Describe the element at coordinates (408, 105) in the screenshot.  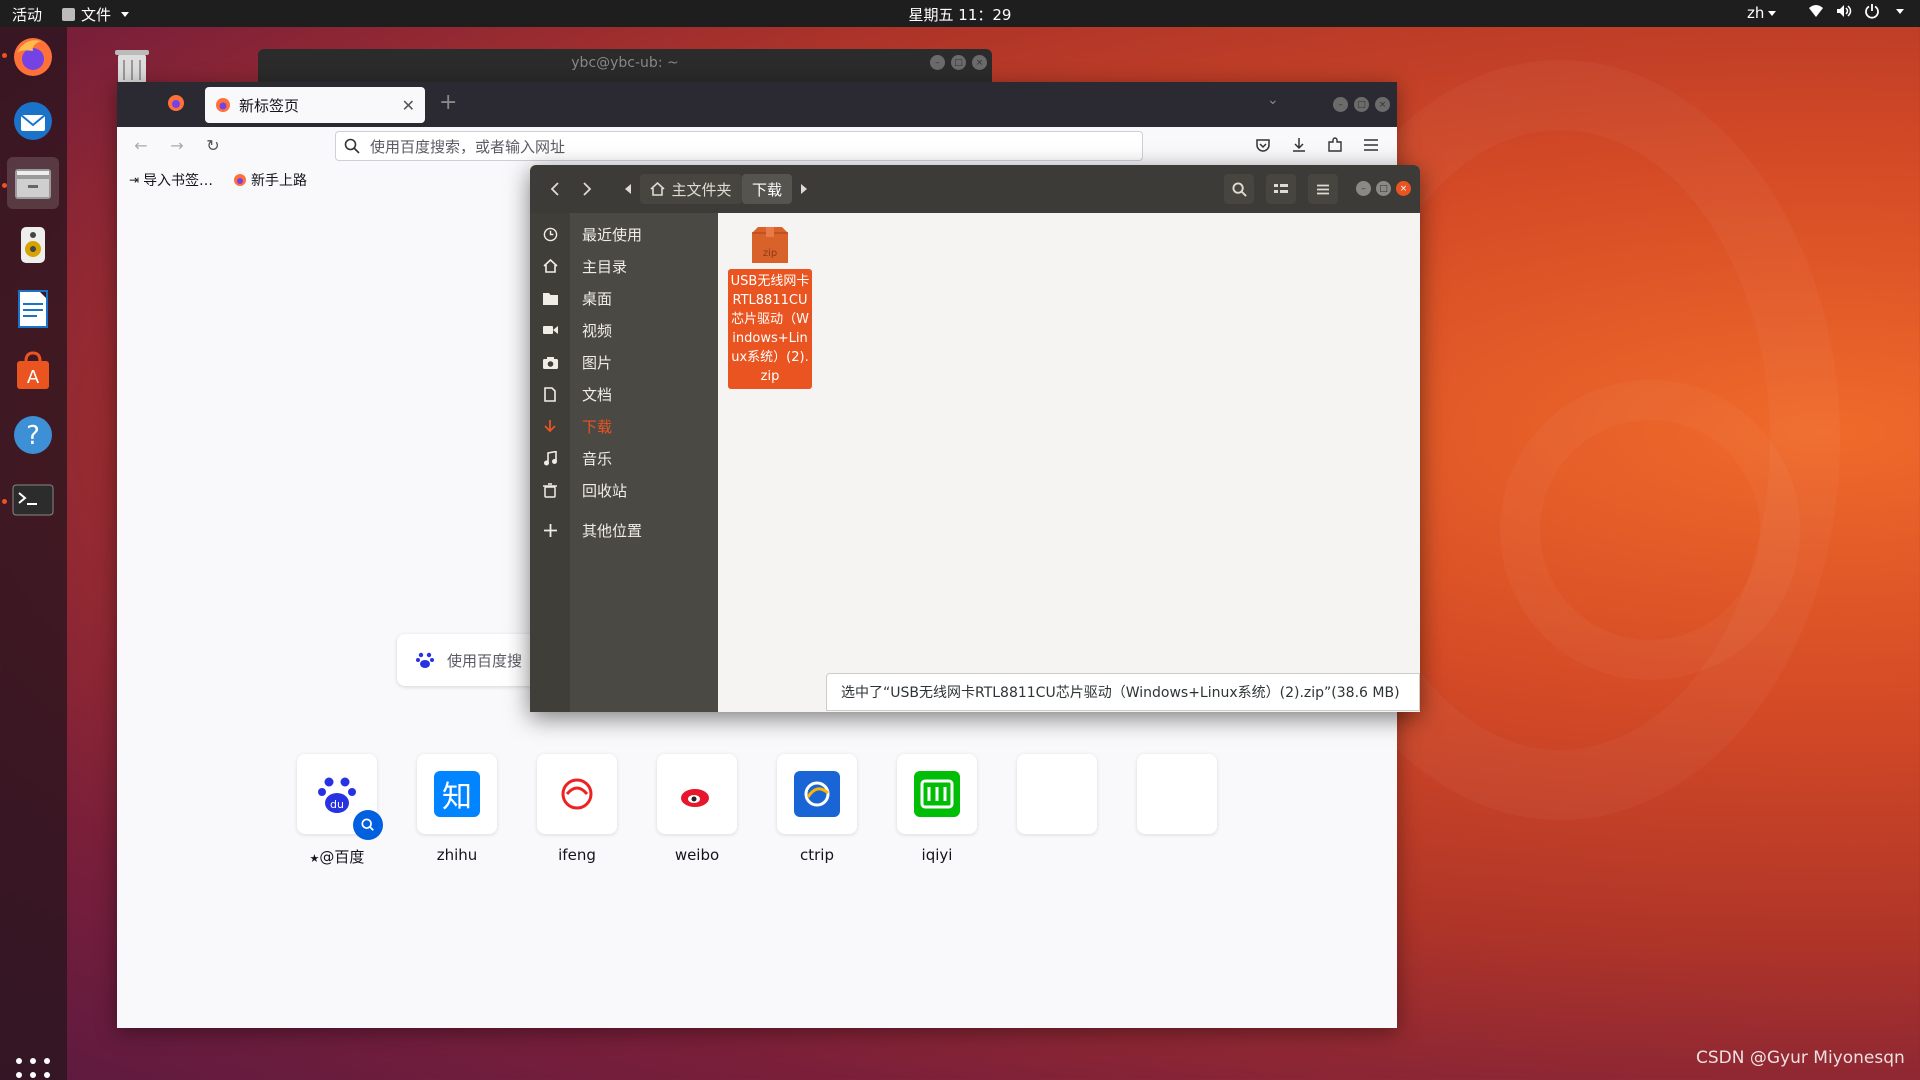
I see `close-tab-icon: ✕` at that location.